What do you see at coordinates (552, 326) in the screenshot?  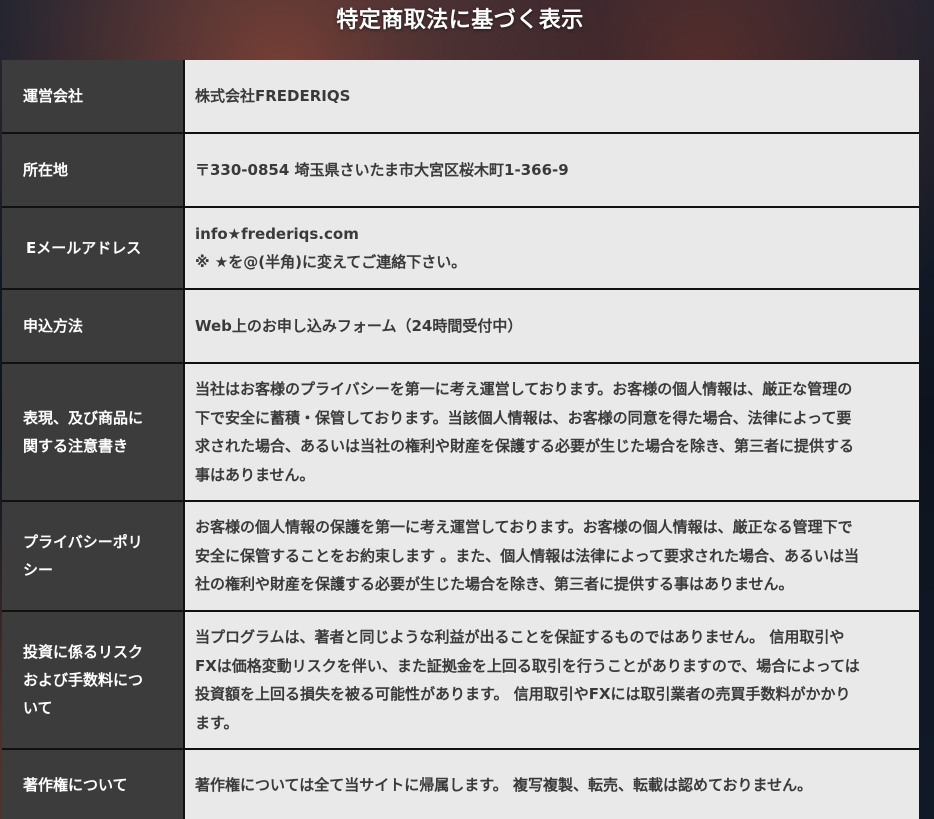 I see `row-value: Web上のお申し込みフォーム（24時間受付中）` at bounding box center [552, 326].